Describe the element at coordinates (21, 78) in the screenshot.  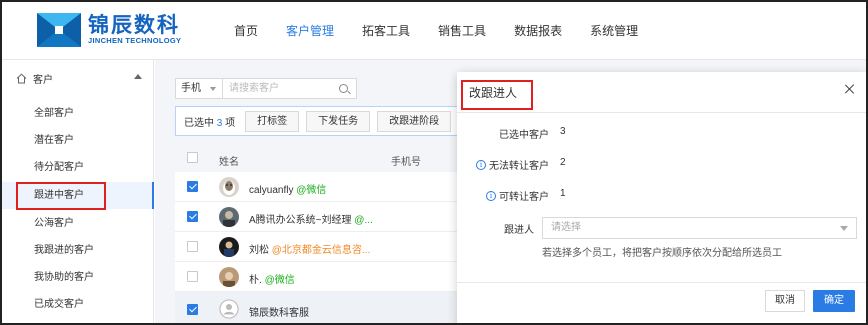
I see `home-icon` at that location.